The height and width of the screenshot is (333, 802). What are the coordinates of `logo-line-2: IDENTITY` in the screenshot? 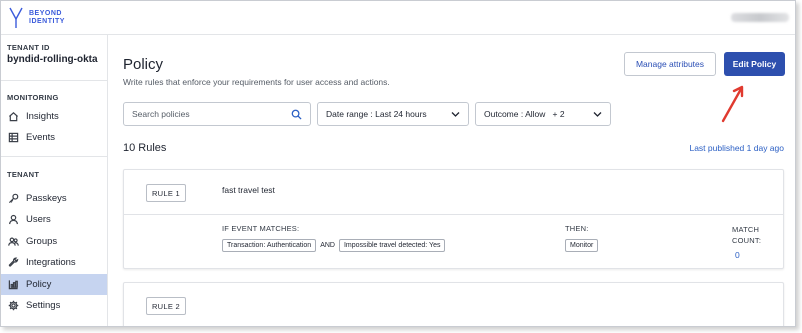 It's located at (47, 21).